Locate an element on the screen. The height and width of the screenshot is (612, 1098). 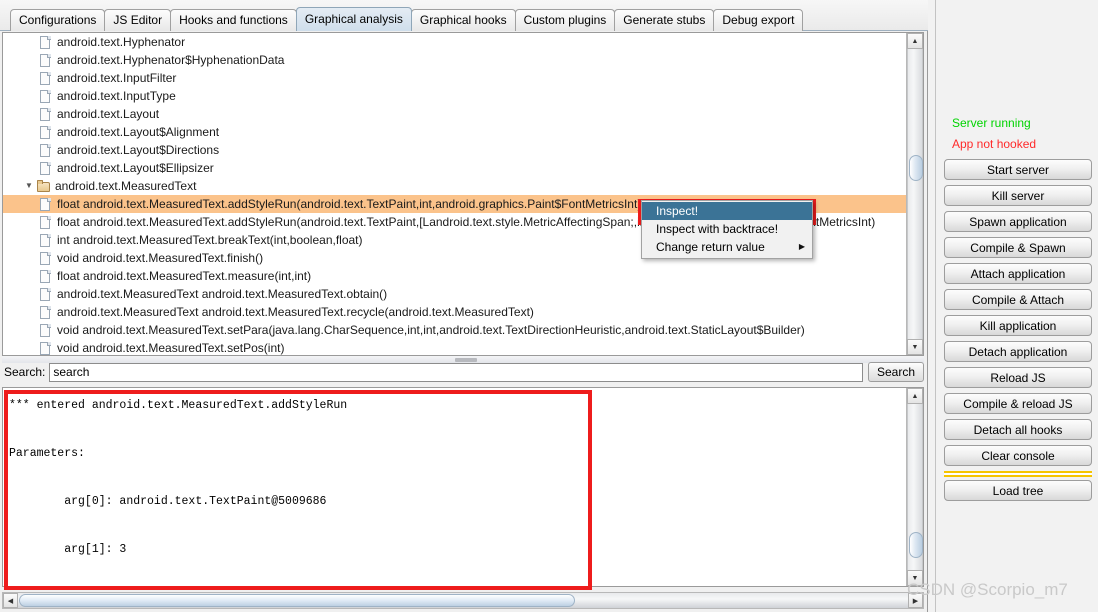
tree-row-label: android.text.Hyphenator$HyphenationData is located at coordinates (171, 60).